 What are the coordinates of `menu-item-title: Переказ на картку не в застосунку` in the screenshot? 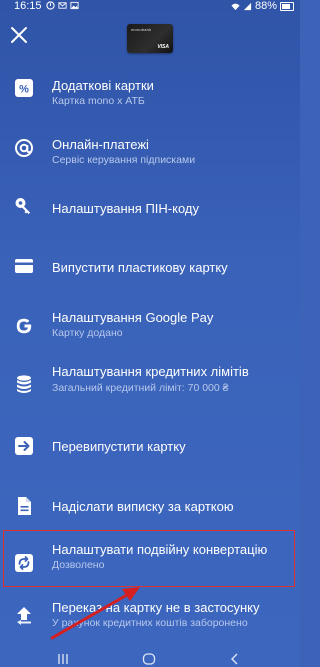 It's located at (156, 607).